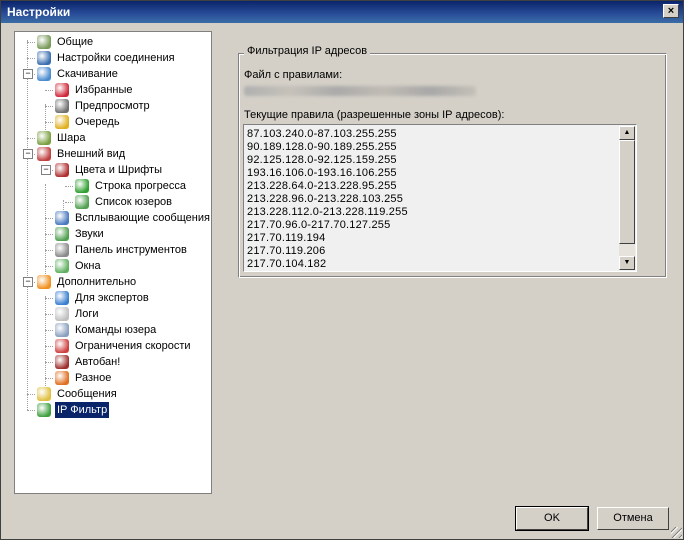 The height and width of the screenshot is (540, 684). I want to click on resize-grip, so click(676, 532).